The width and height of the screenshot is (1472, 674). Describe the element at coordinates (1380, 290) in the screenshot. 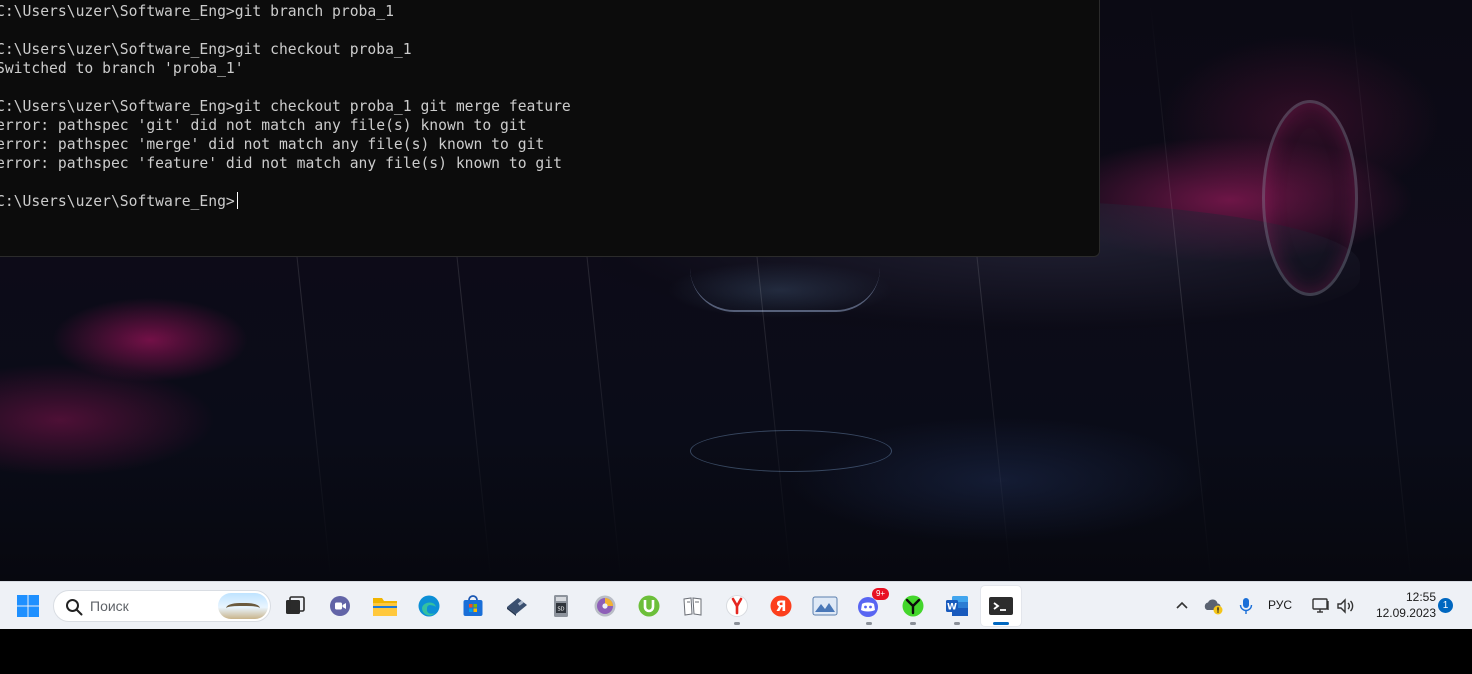

I see `wallpaper-rain-streak` at that location.